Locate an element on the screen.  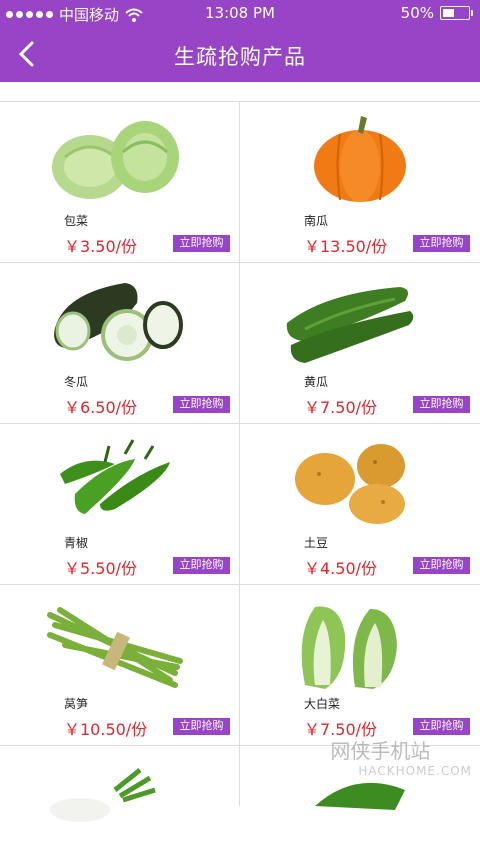
product-price: ￥10.50/份 is located at coordinates (106, 729).